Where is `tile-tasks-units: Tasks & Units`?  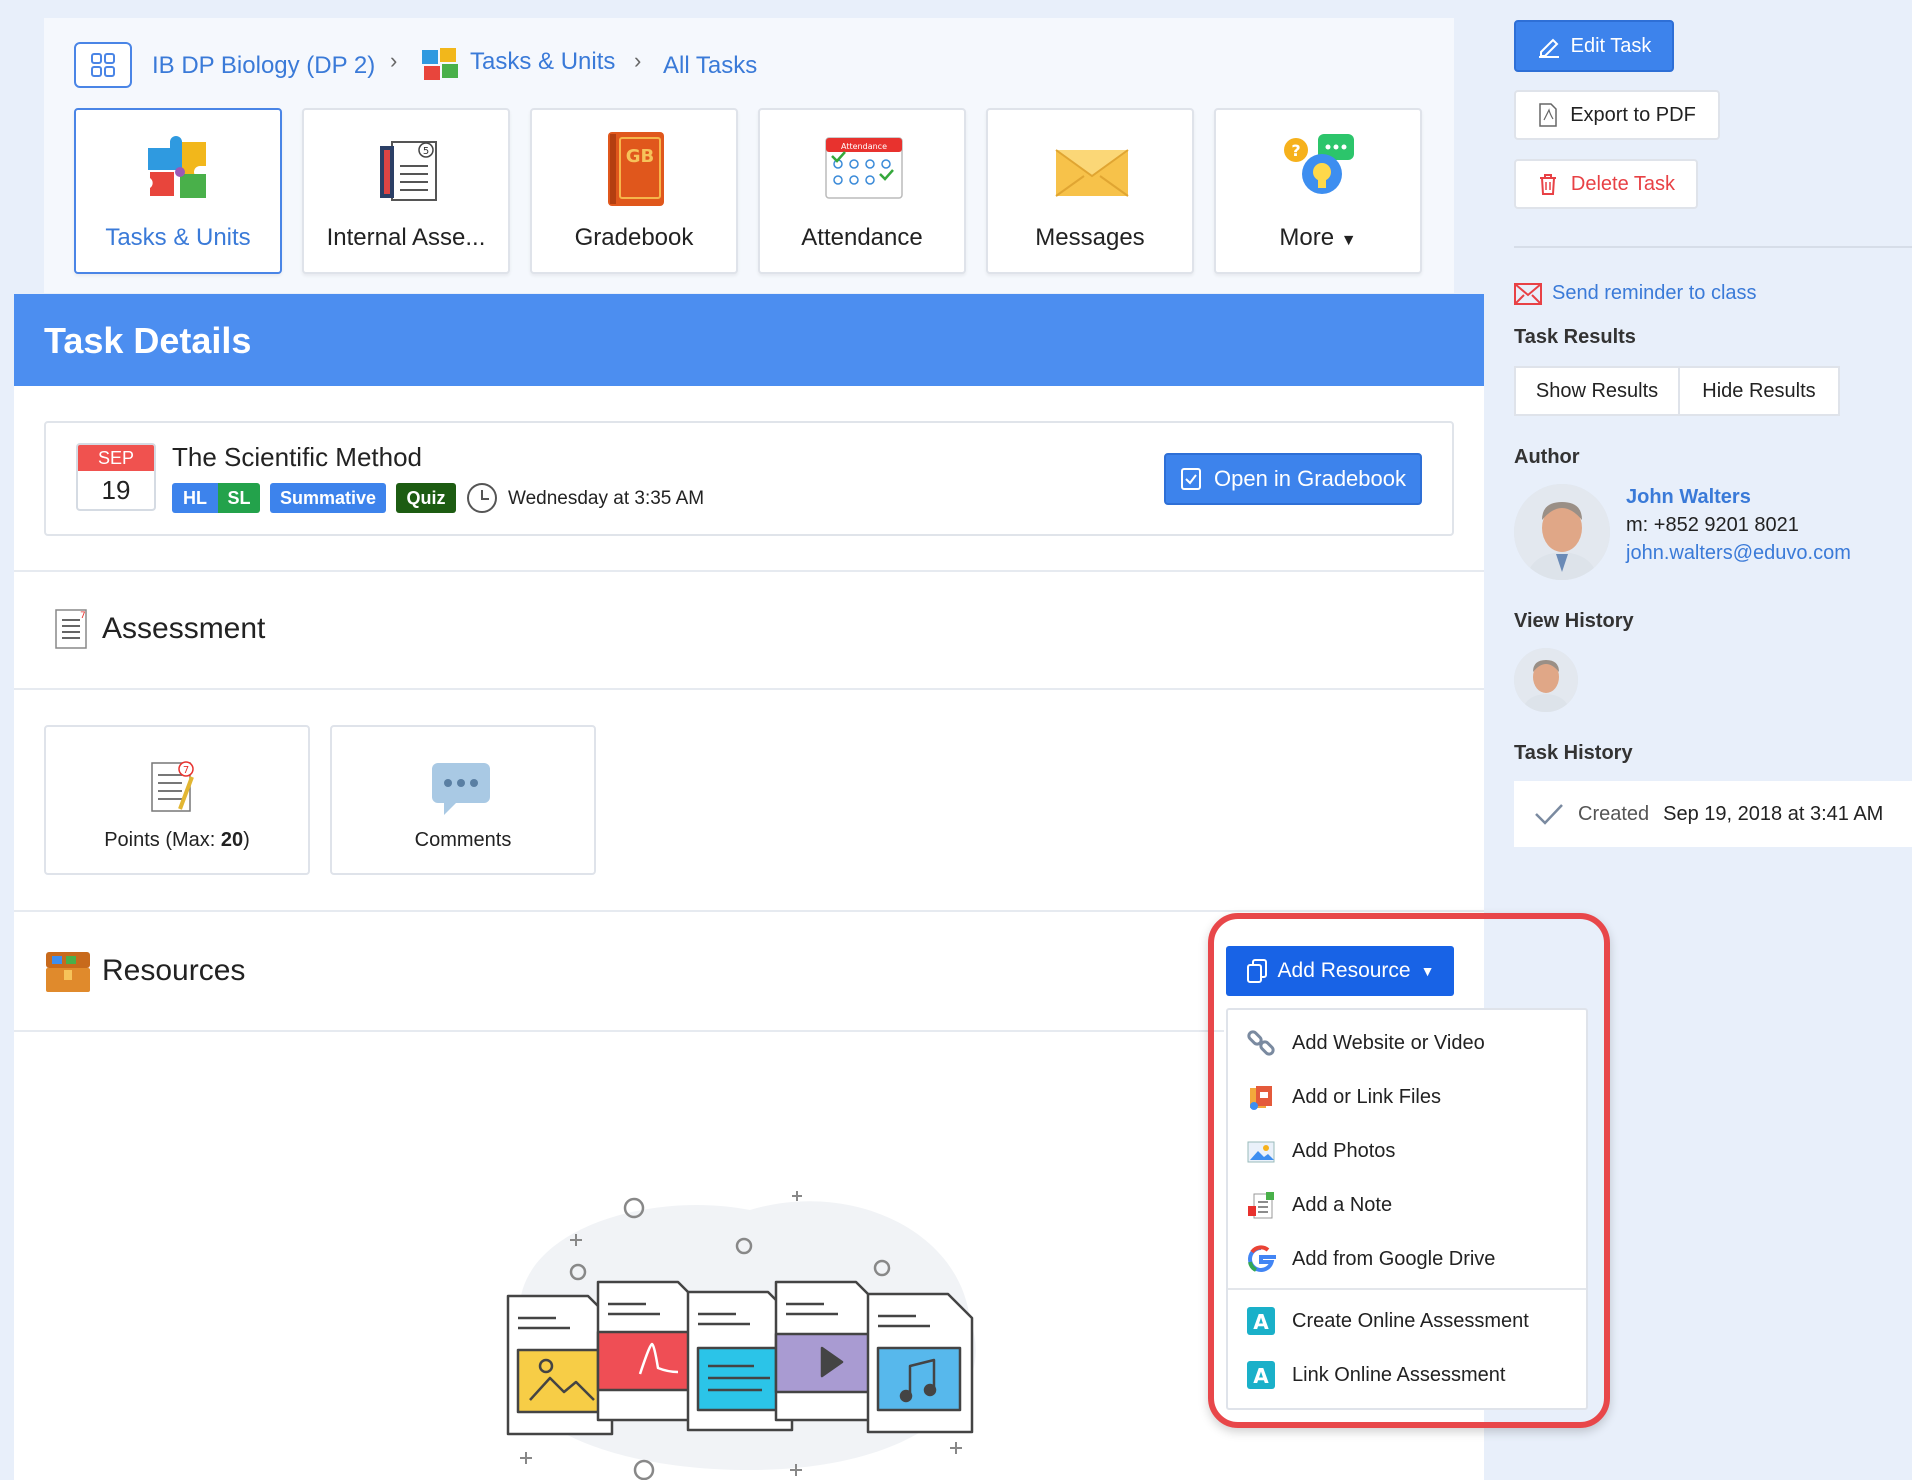 tile-tasks-units: Tasks & Units is located at coordinates (178, 191).